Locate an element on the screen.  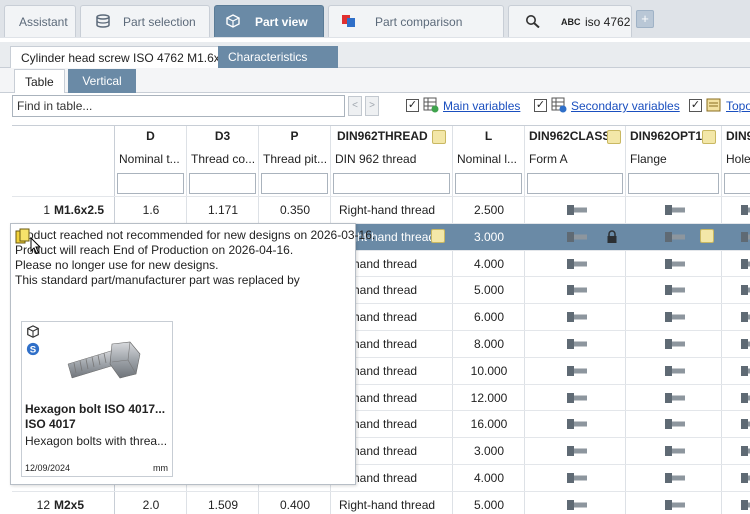
cell-l: 16.000 is located at coordinates (489, 424).